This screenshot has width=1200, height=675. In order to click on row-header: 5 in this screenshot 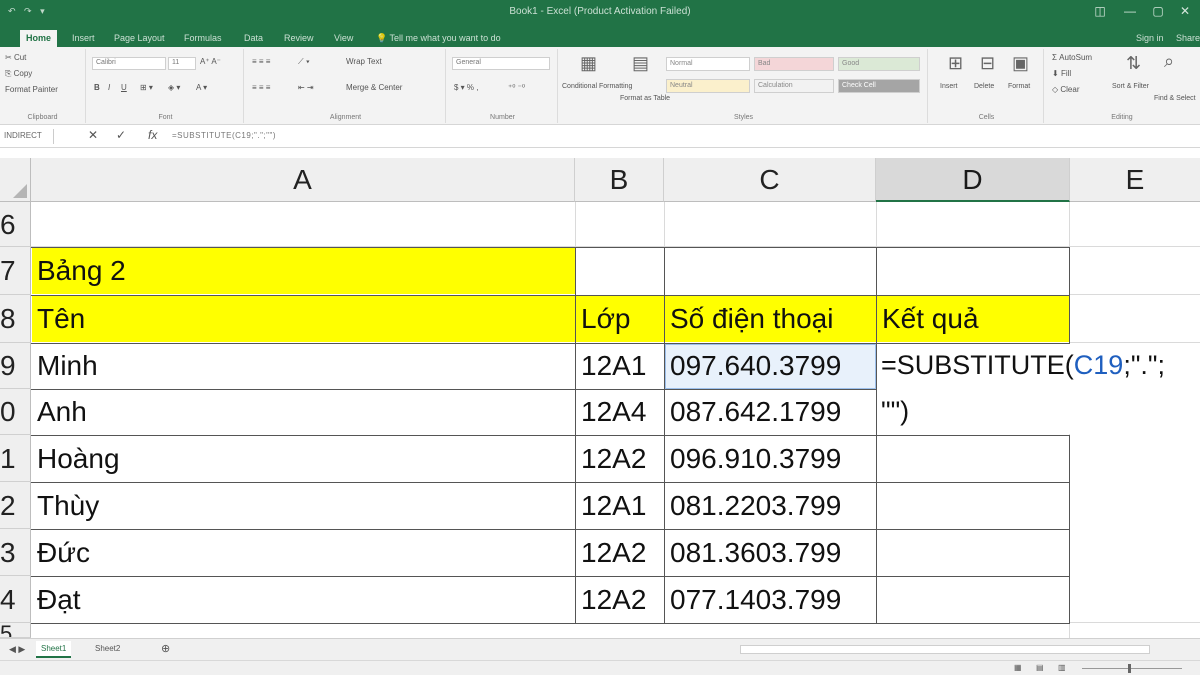, I will do `click(15, 630)`.